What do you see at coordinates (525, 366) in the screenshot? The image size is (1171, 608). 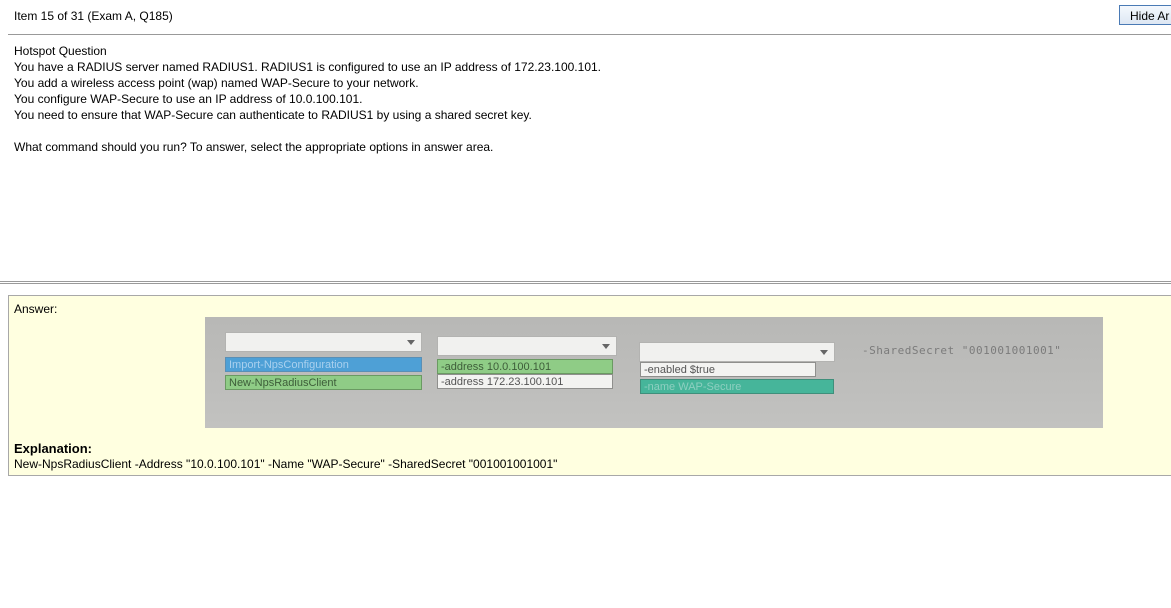 I see `dropdown-option-selected: -address 10.0.100.101` at bounding box center [525, 366].